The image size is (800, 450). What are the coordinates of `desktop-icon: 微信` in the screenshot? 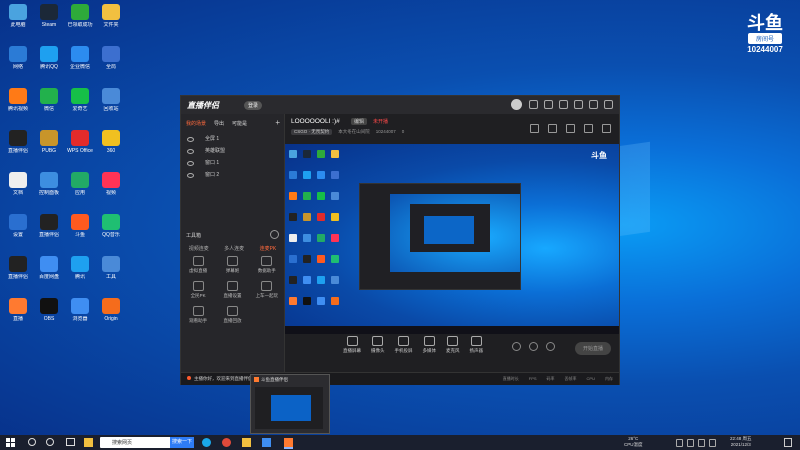 It's located at (49, 103).